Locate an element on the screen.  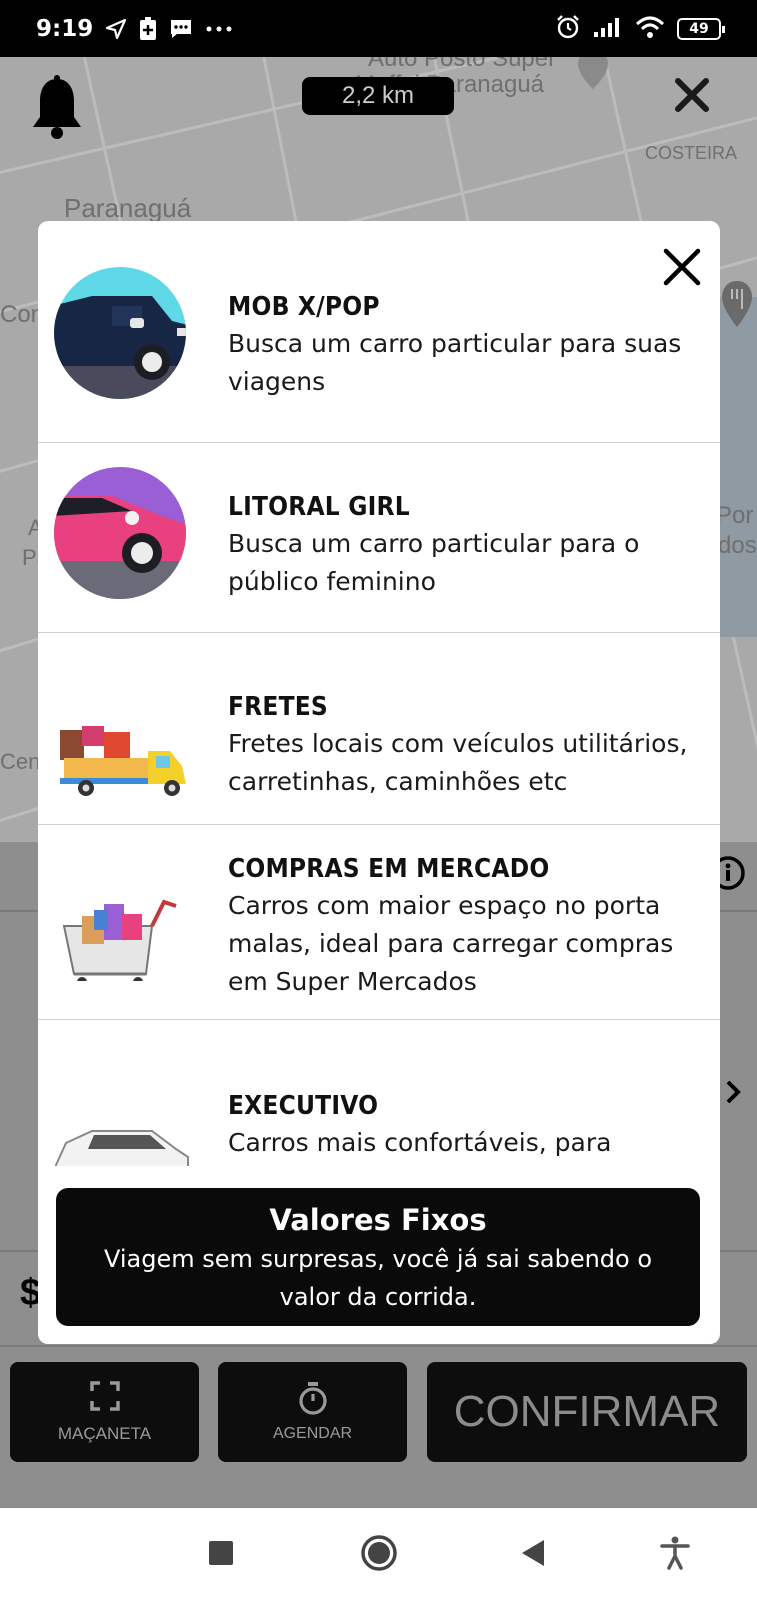
truck-icon is located at coordinates (122, 733).